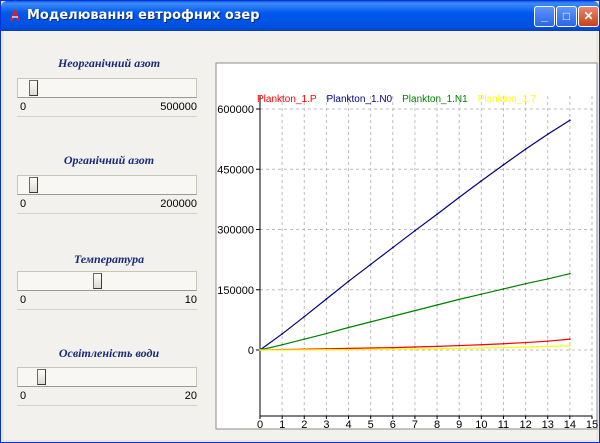 This screenshot has width=600, height=443. Describe the element at coordinates (109, 259) in the screenshot. I see `slider-label-temperature: Температура` at that location.